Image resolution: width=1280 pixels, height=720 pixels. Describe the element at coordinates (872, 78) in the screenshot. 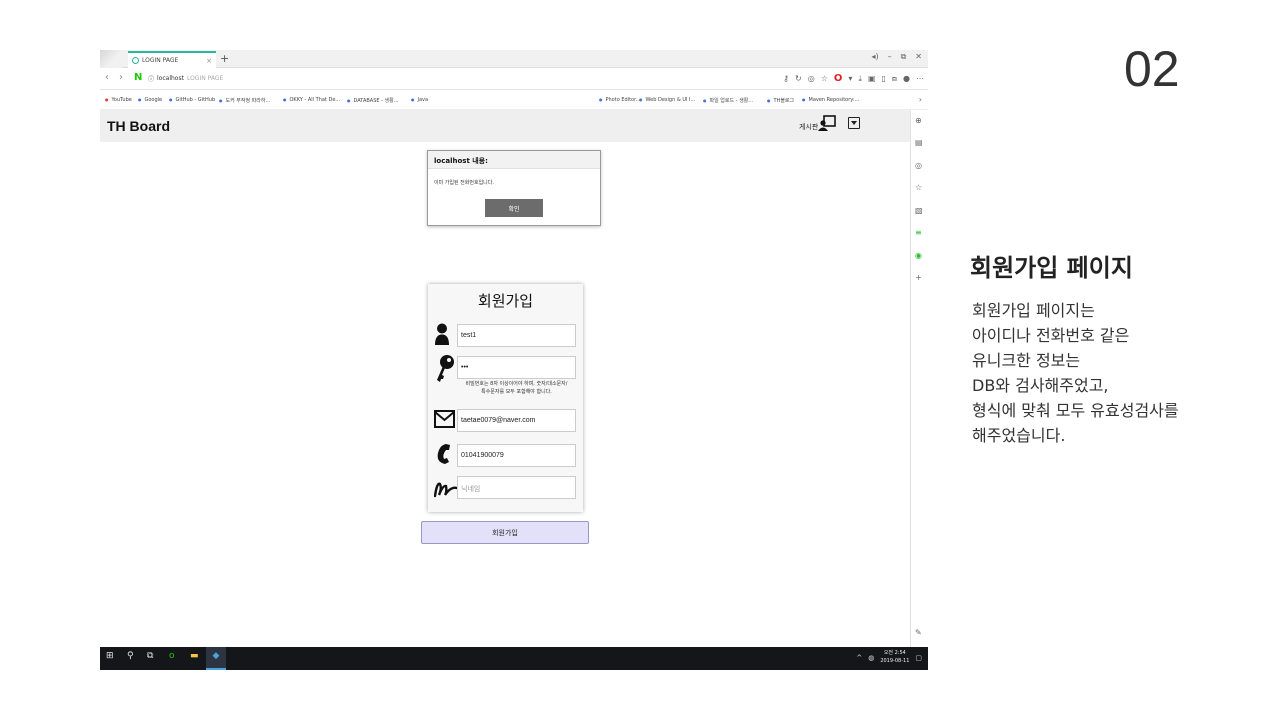

I see `capture-icon: ▣` at that location.